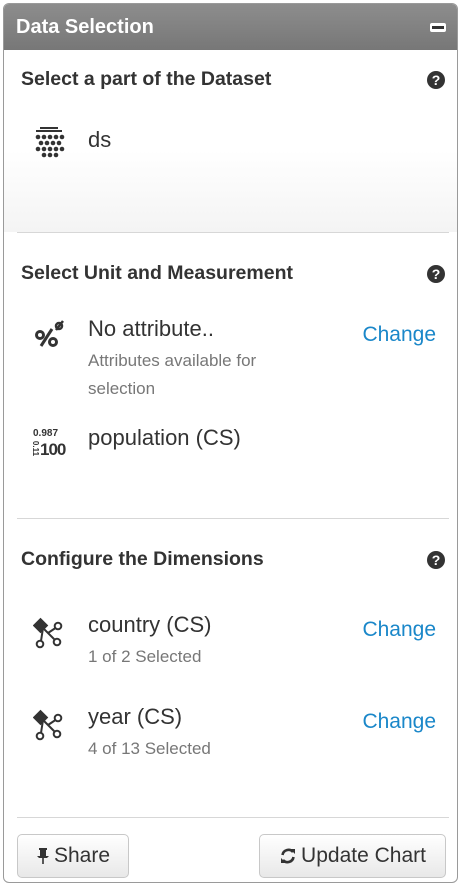  I want to click on dimension-label: year (CS), so click(135, 716).